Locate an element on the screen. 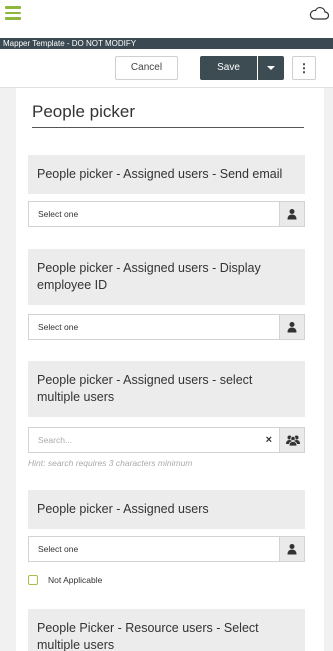  not-applicable-checkbox is located at coordinates (33, 580).